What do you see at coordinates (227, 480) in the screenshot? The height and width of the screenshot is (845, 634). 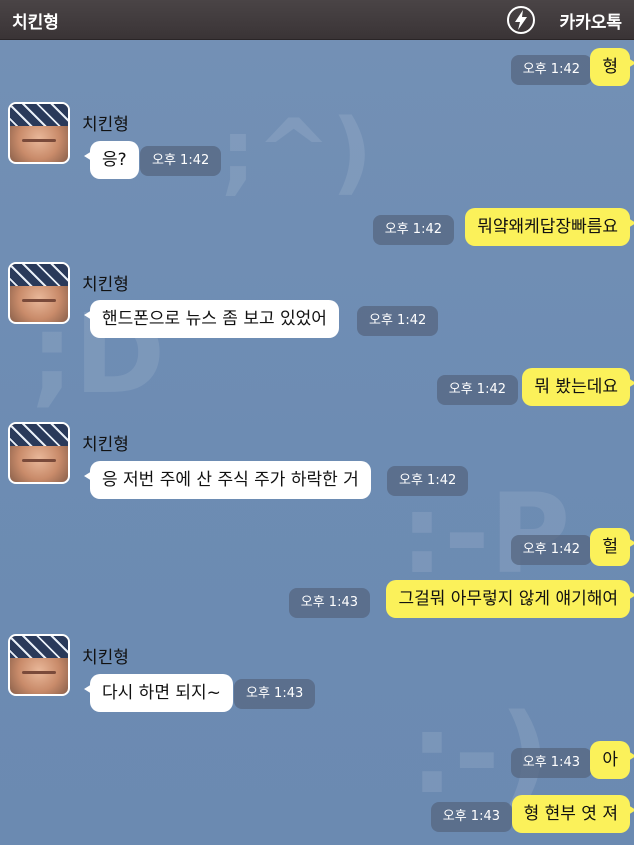 I see `their-message-bubble: 응 저번 주에 산 주식 주가 하락한 거` at bounding box center [227, 480].